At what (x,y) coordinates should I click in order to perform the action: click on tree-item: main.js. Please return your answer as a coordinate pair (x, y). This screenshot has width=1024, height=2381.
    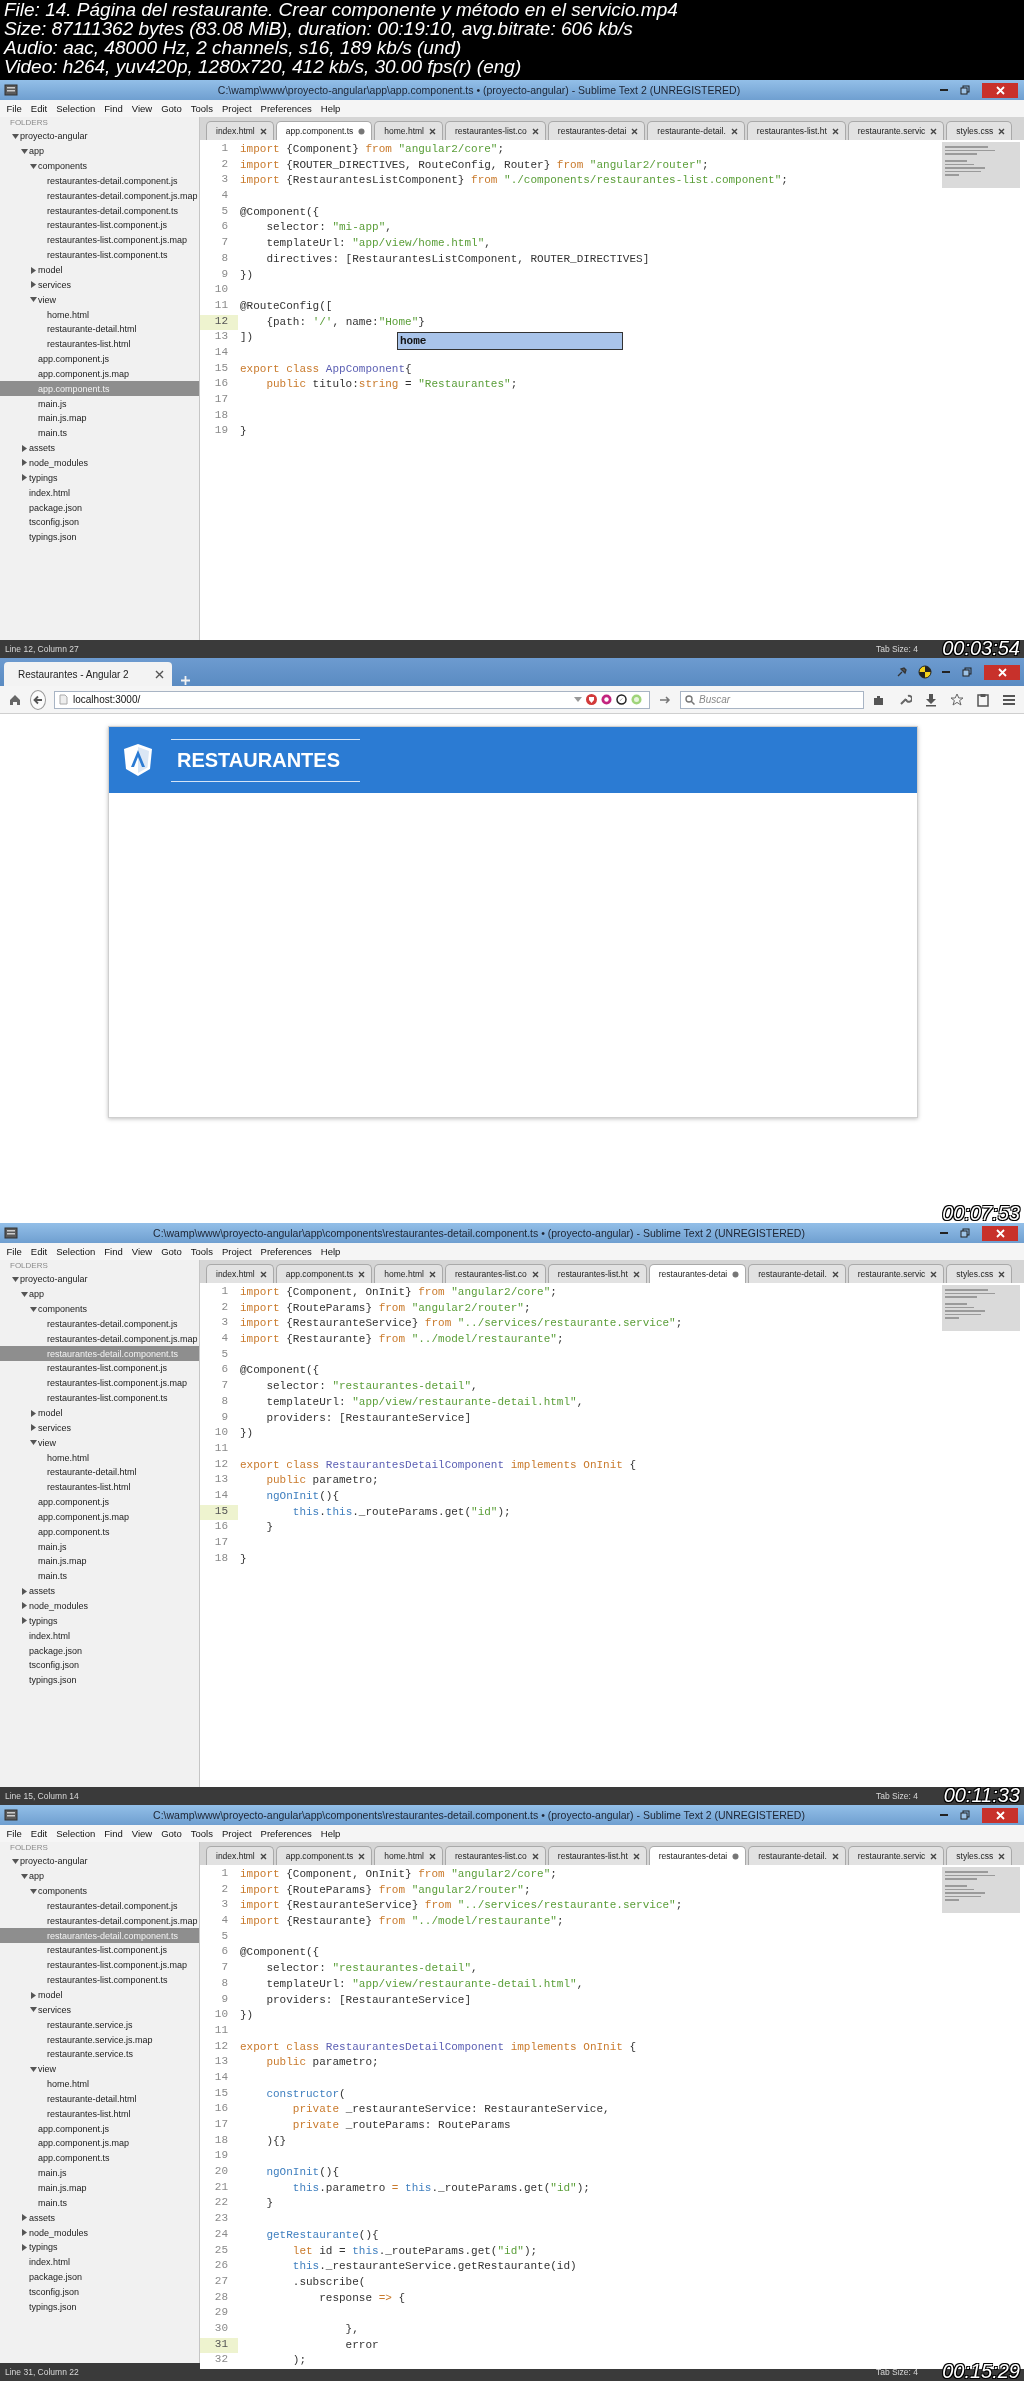
    Looking at the image, I should click on (99, 404).